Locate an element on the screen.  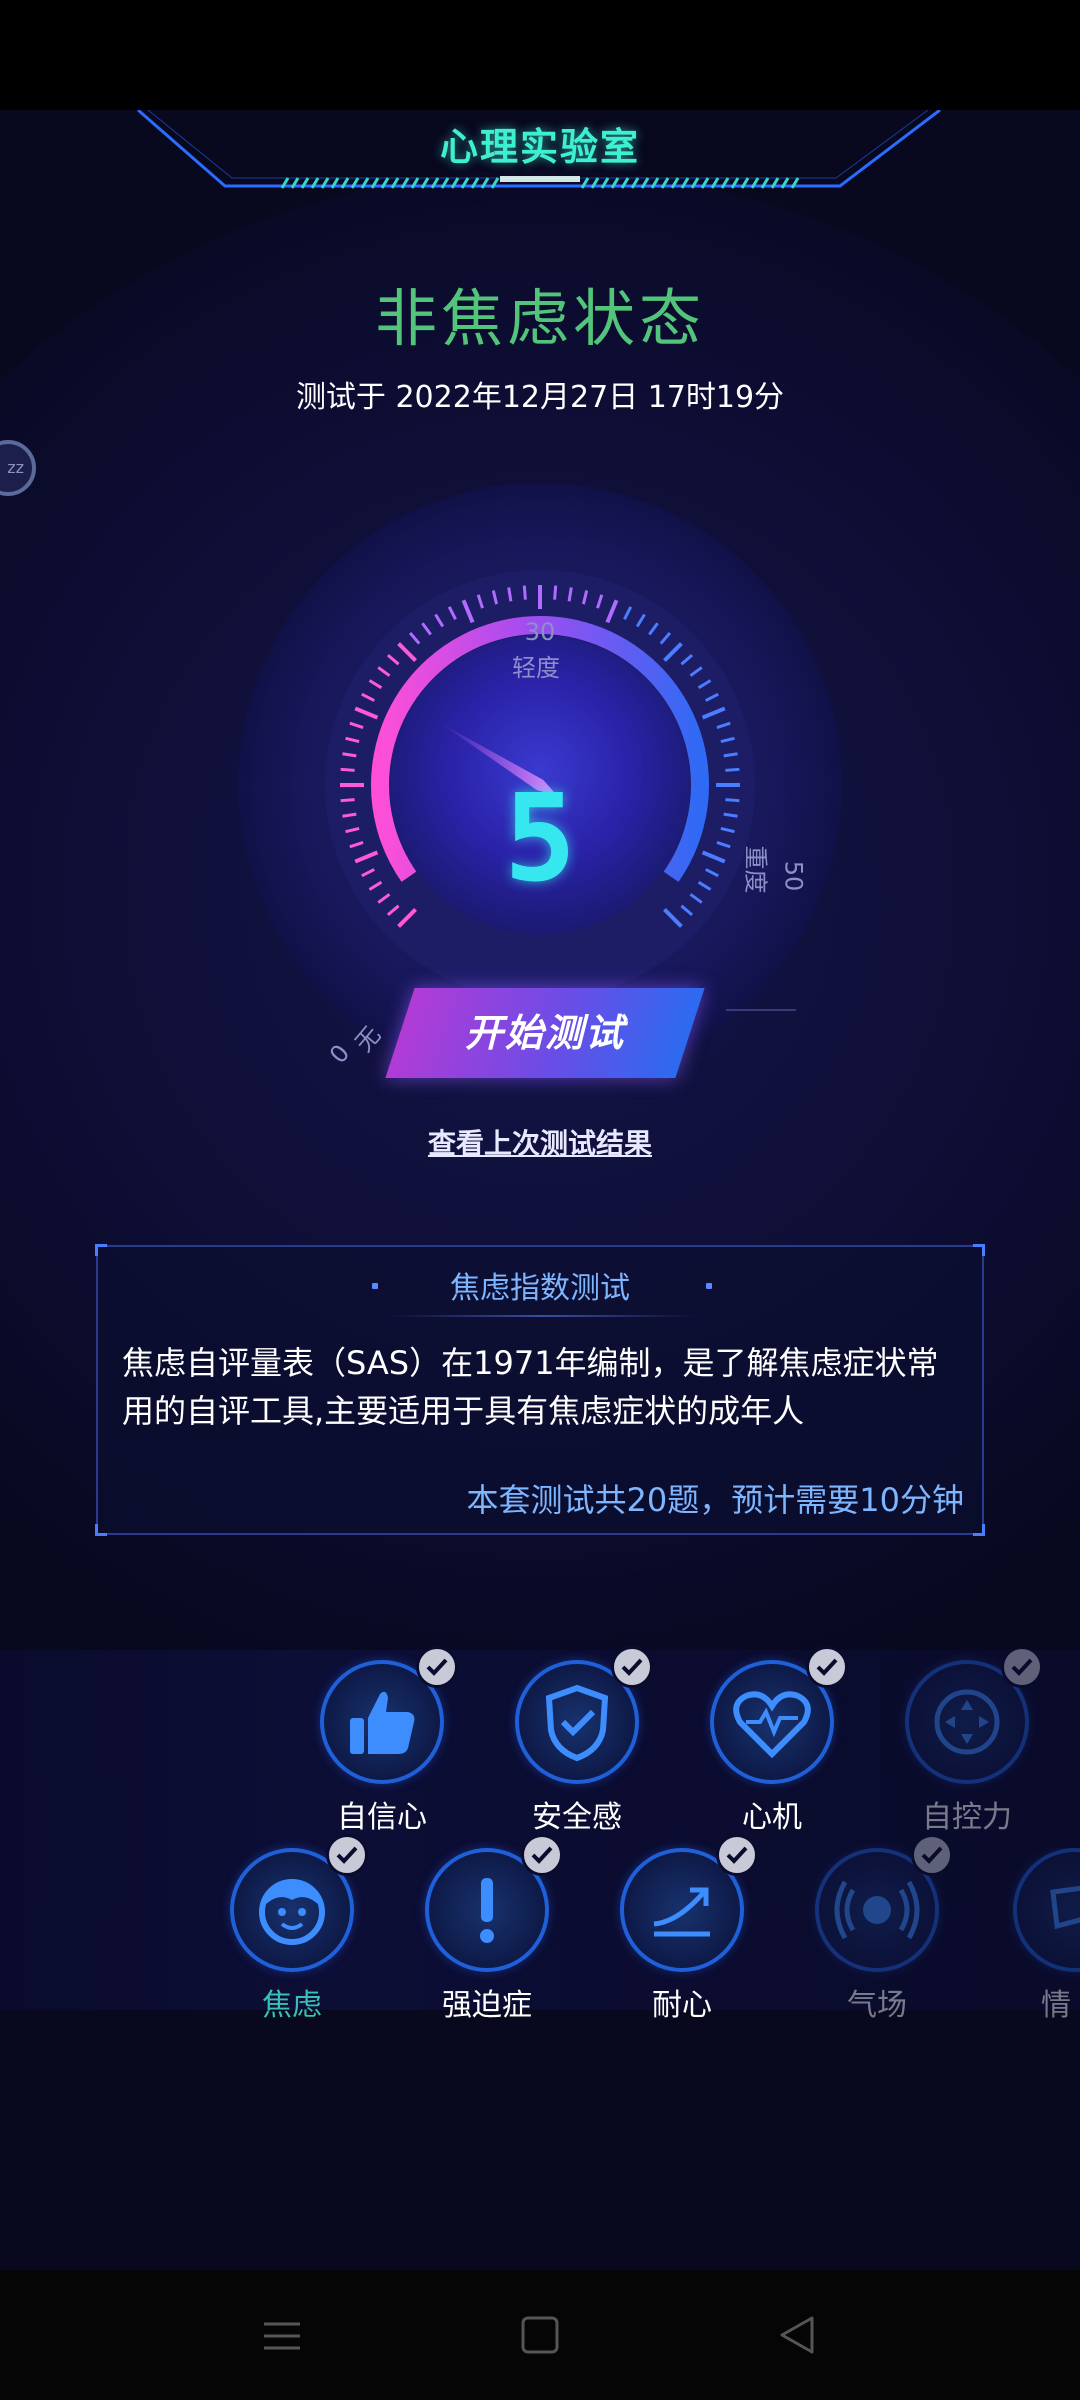
system-nav-bar is located at coordinates (540, 2335).